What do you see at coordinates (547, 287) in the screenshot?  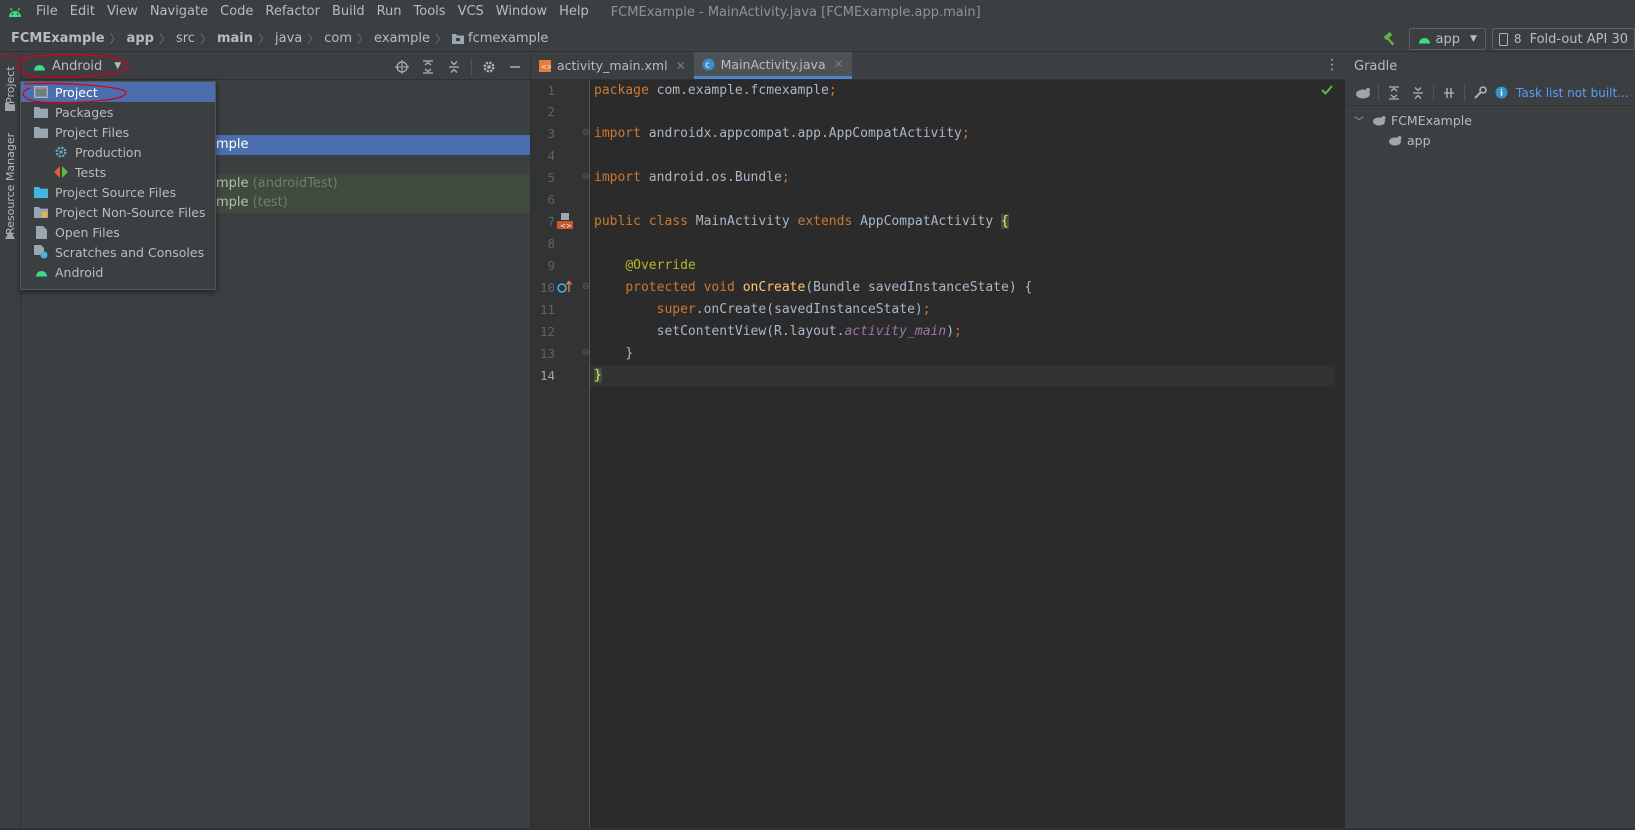 I see `line-number: 10` at bounding box center [547, 287].